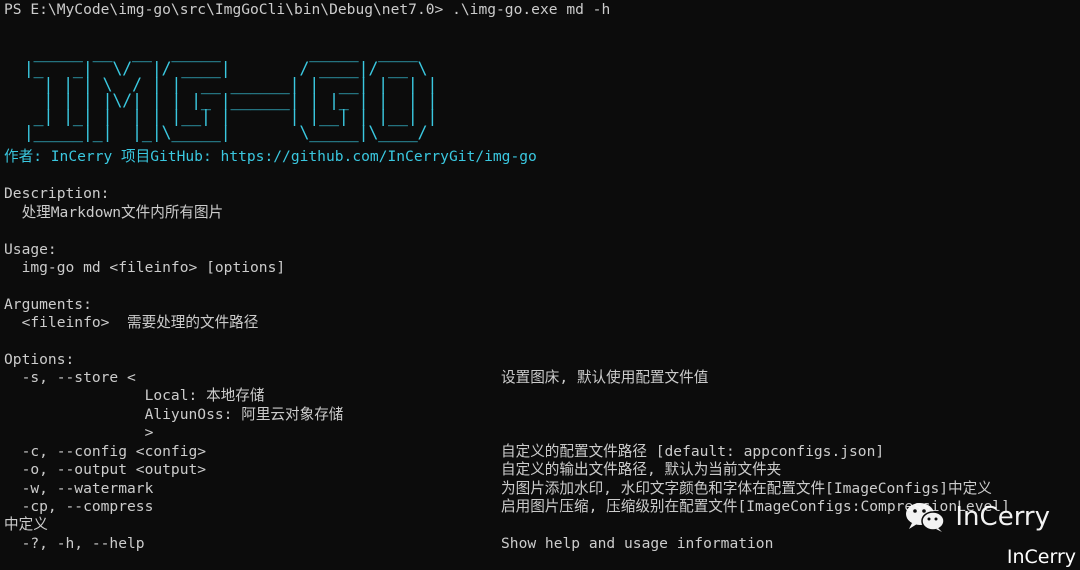  What do you see at coordinates (926, 517) in the screenshot?
I see `wechat-icon` at bounding box center [926, 517].